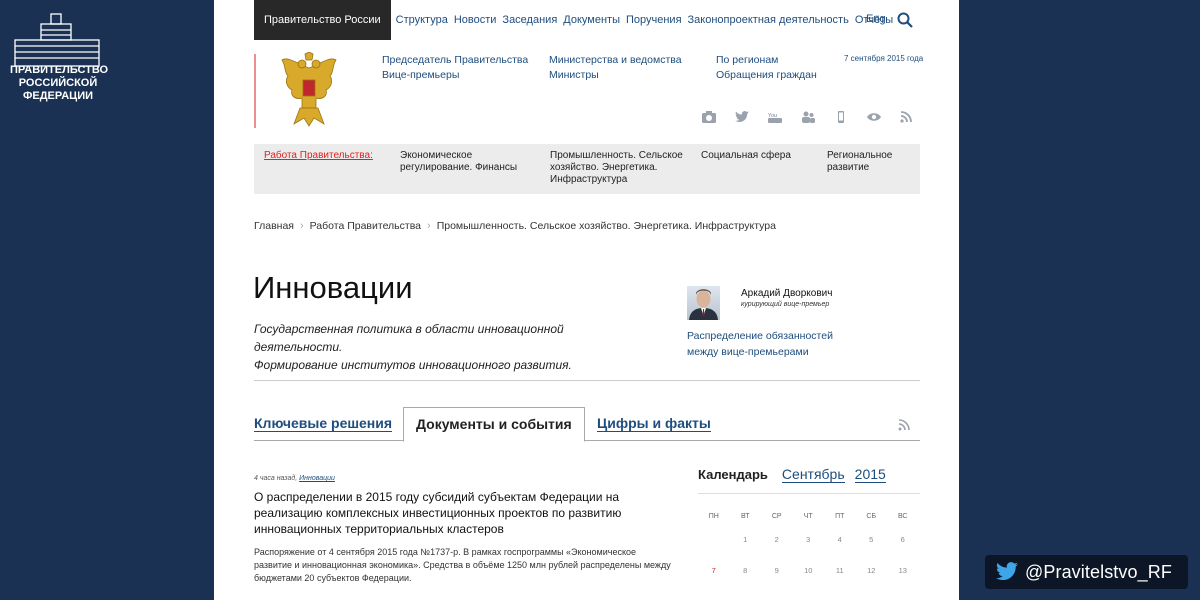 The width and height of the screenshot is (1200, 600). Describe the element at coordinates (766, 60) in the screenshot. I see `link-regions: По регионам` at that location.